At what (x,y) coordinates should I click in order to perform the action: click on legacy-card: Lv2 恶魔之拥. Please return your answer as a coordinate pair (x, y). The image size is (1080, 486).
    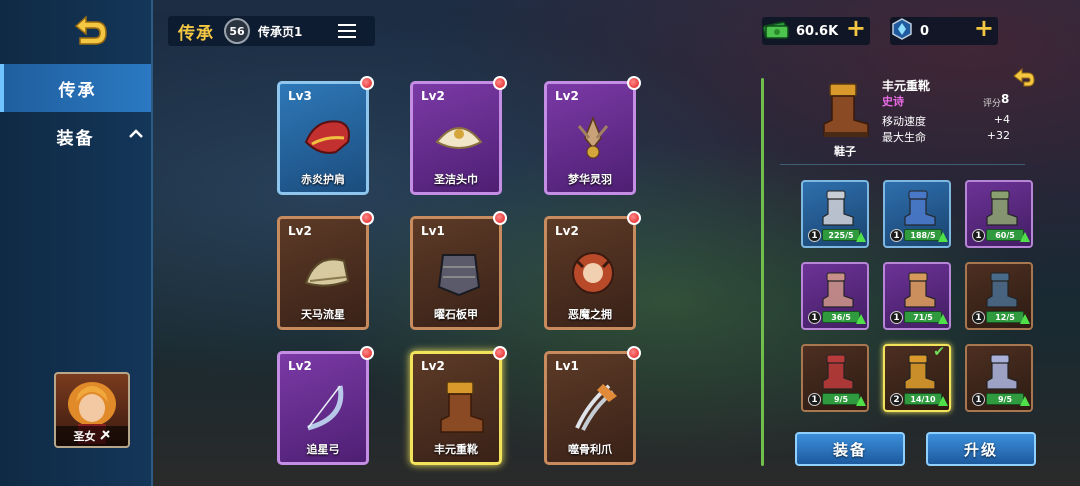
    Looking at the image, I should click on (592, 270).